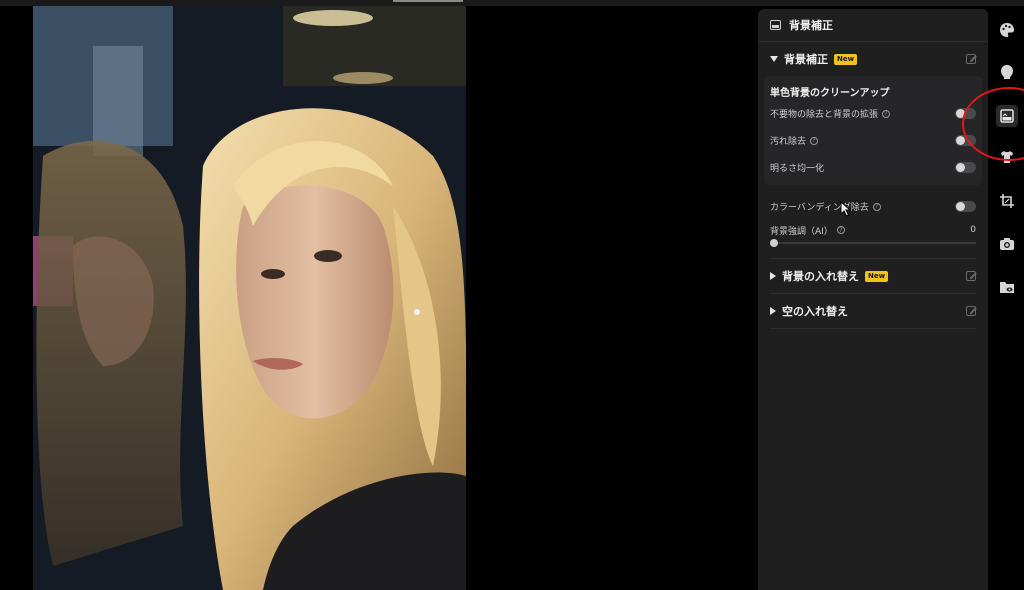 The height and width of the screenshot is (590, 1024). What do you see at coordinates (1007, 72) in the screenshot?
I see `face-icon` at bounding box center [1007, 72].